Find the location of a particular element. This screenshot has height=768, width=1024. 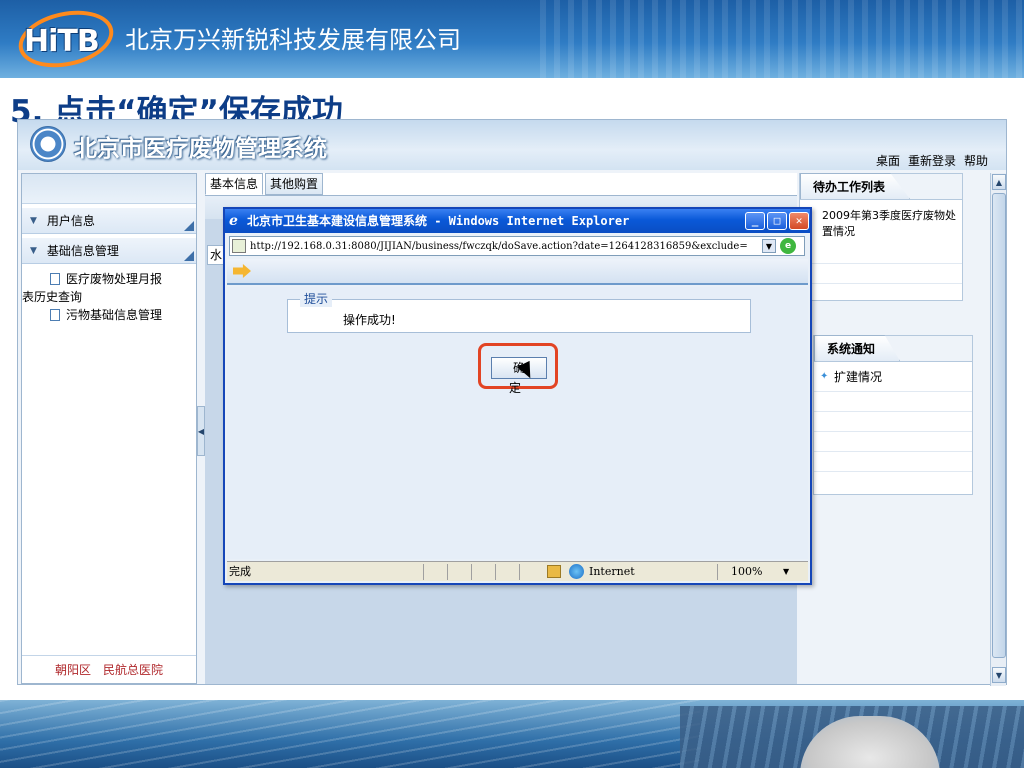

sidebar-submenu: 医疗废物处理月报 表历史查询 污物基础信息管理 is located at coordinates (109, 294).